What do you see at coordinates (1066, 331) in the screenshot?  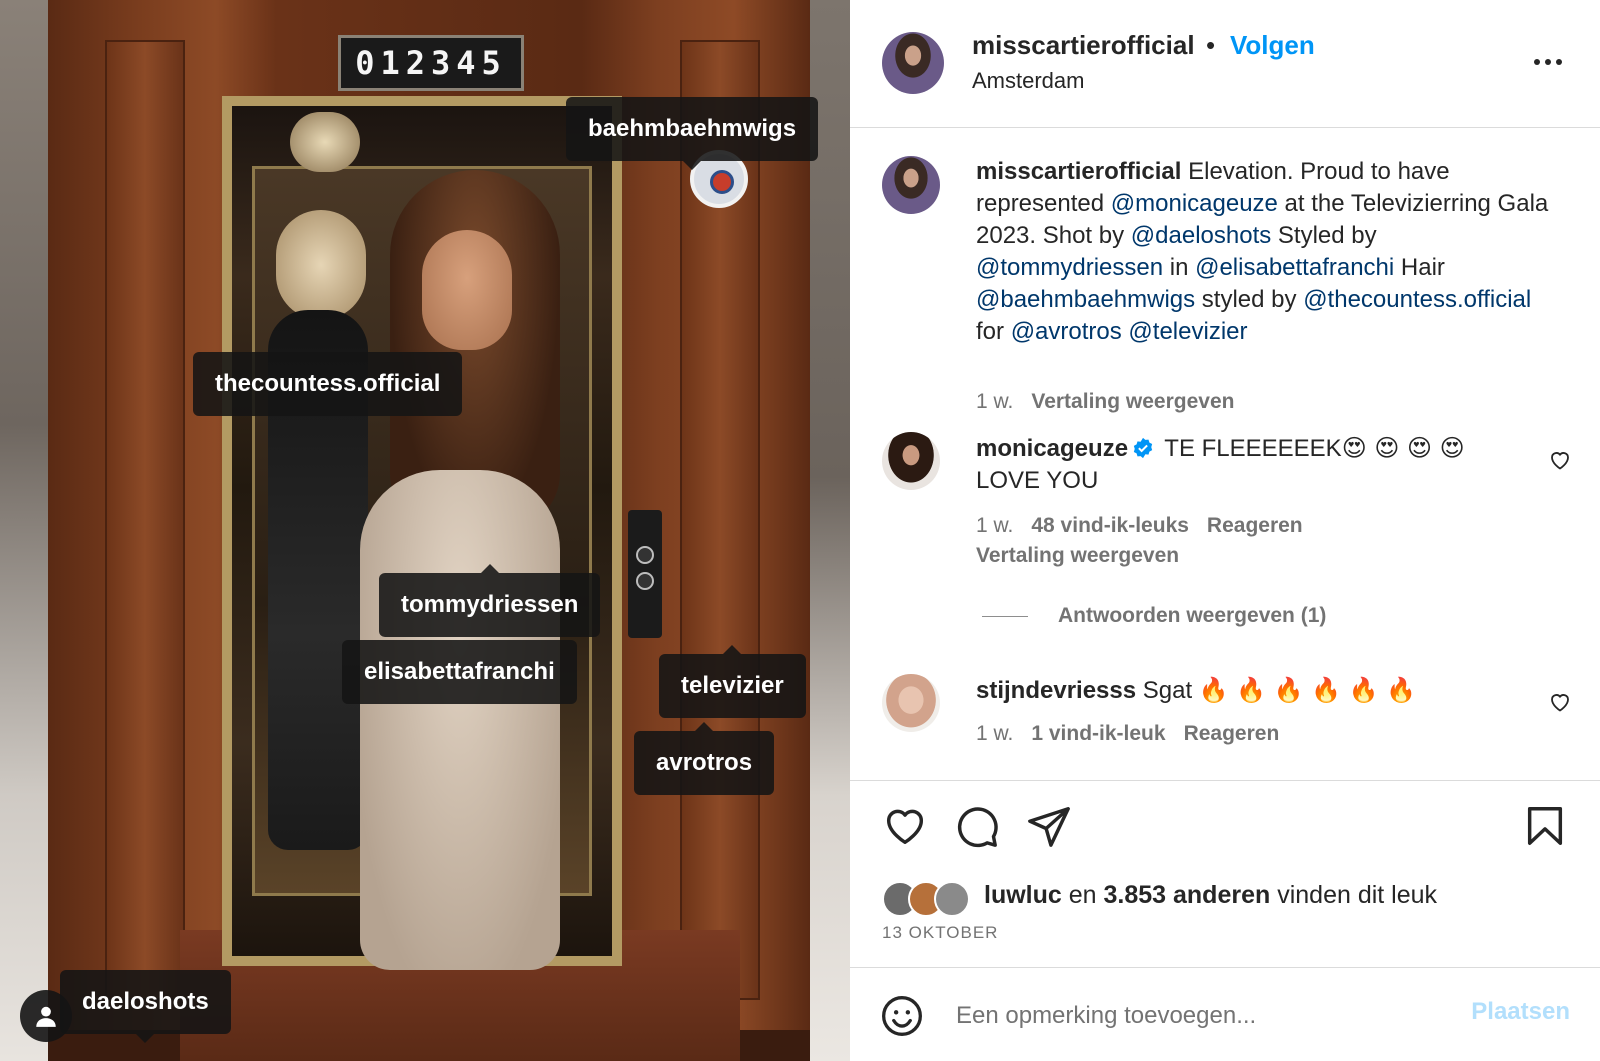 I see `mention-link: @avrotros` at bounding box center [1066, 331].